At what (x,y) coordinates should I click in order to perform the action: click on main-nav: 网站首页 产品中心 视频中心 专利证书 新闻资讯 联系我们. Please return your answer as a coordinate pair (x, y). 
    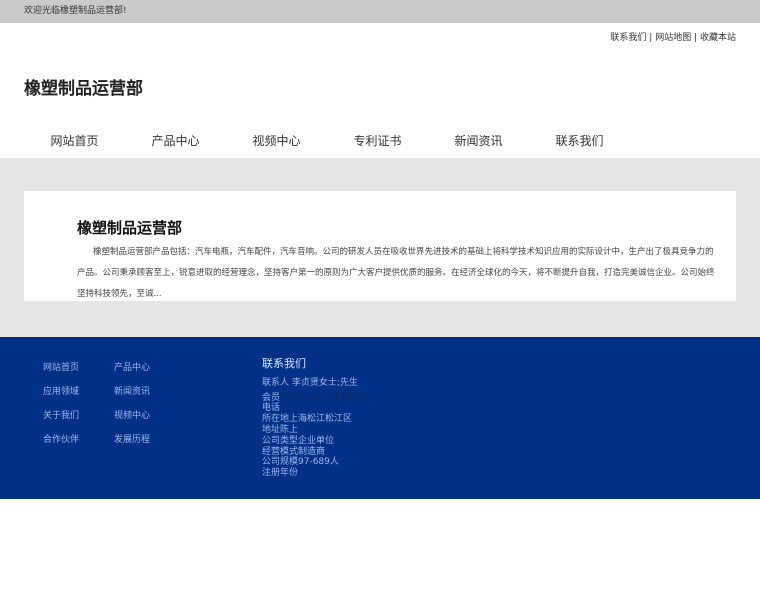
    Looking at the image, I should click on (327, 140).